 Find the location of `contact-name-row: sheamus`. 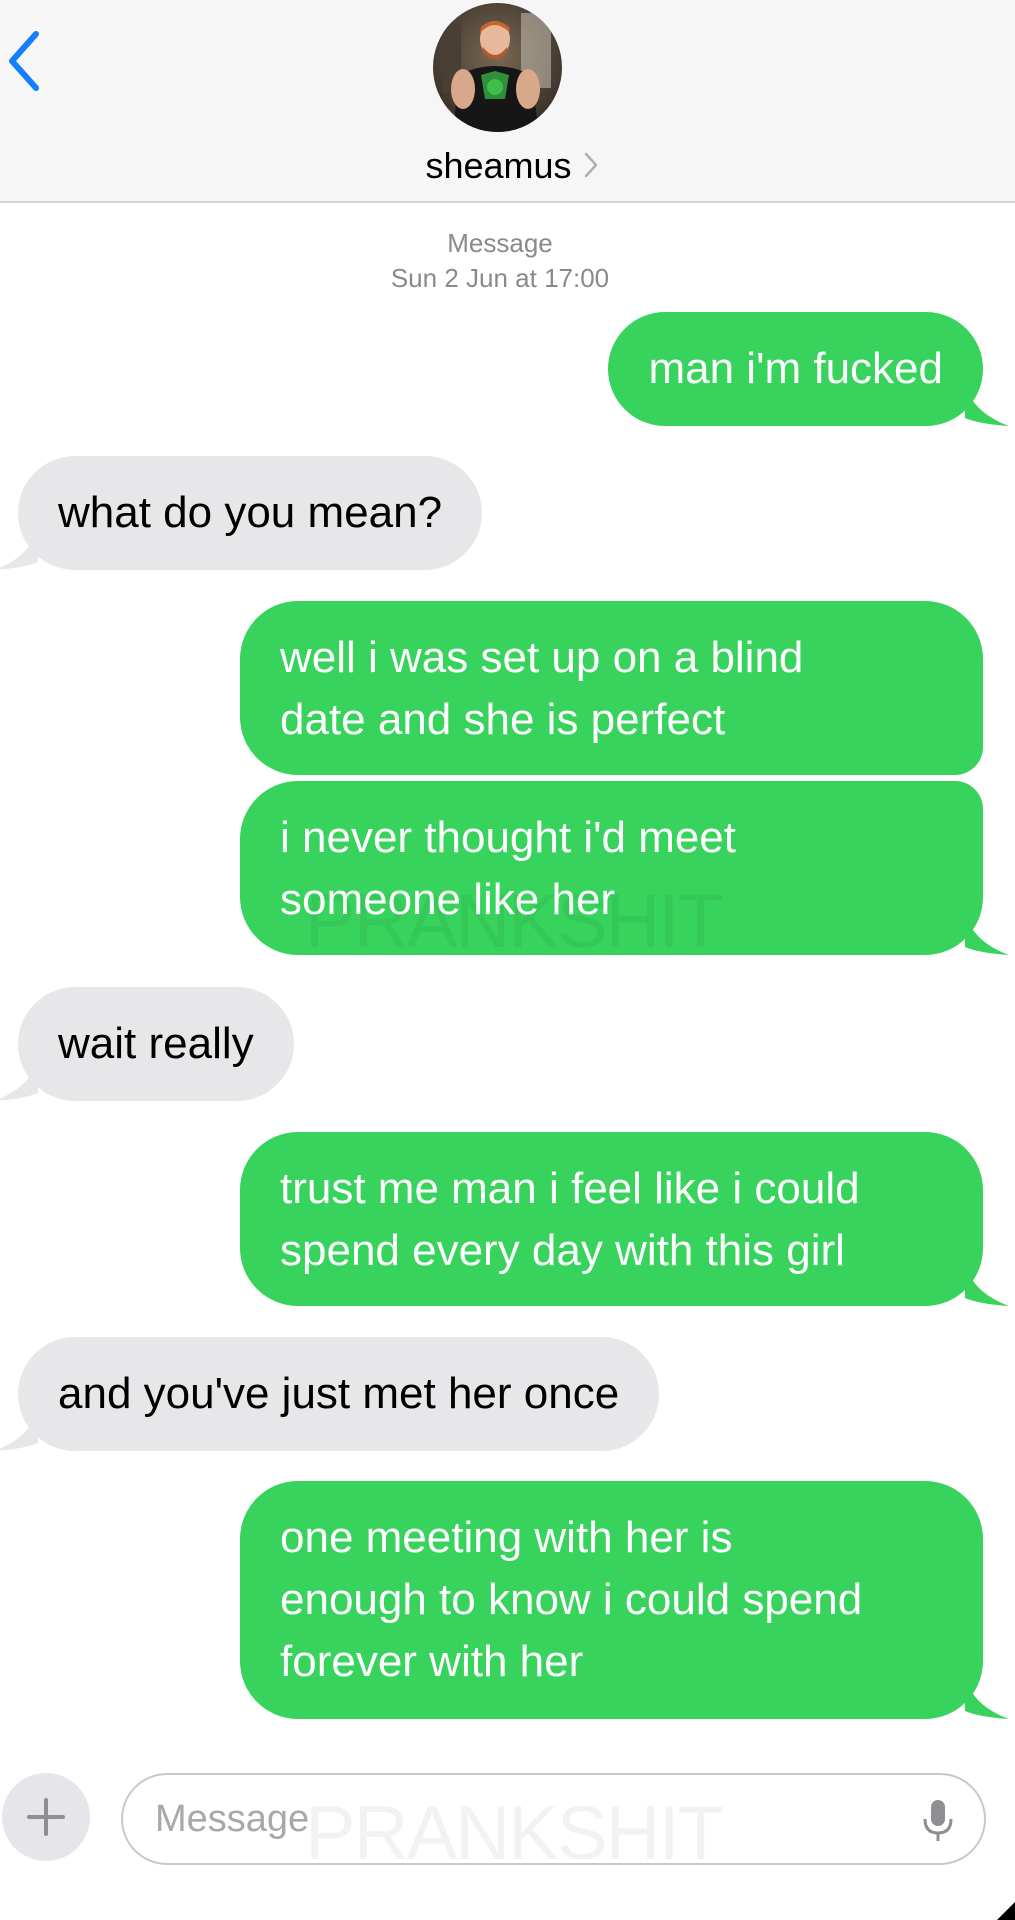

contact-name-row: sheamus is located at coordinates (507, 166).